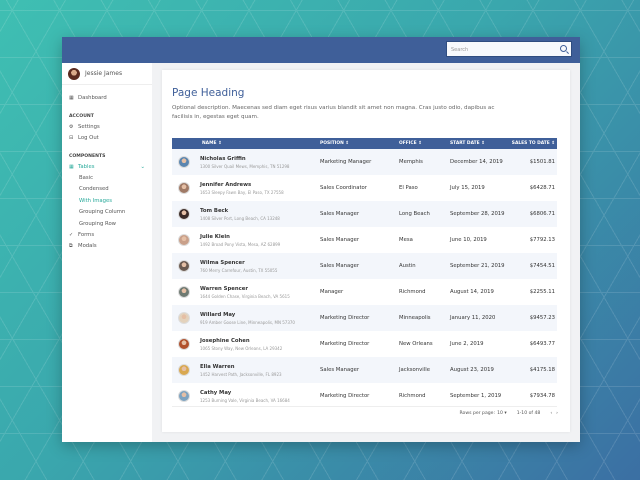 The image size is (640, 480). Describe the element at coordinates (563, 48) in the screenshot. I see `search-icon` at that location.